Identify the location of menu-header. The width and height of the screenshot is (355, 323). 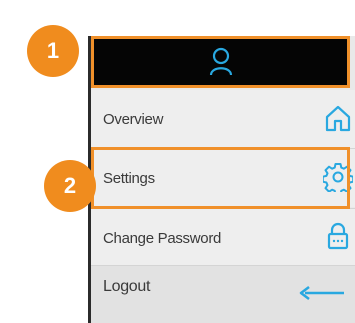
(220, 62).